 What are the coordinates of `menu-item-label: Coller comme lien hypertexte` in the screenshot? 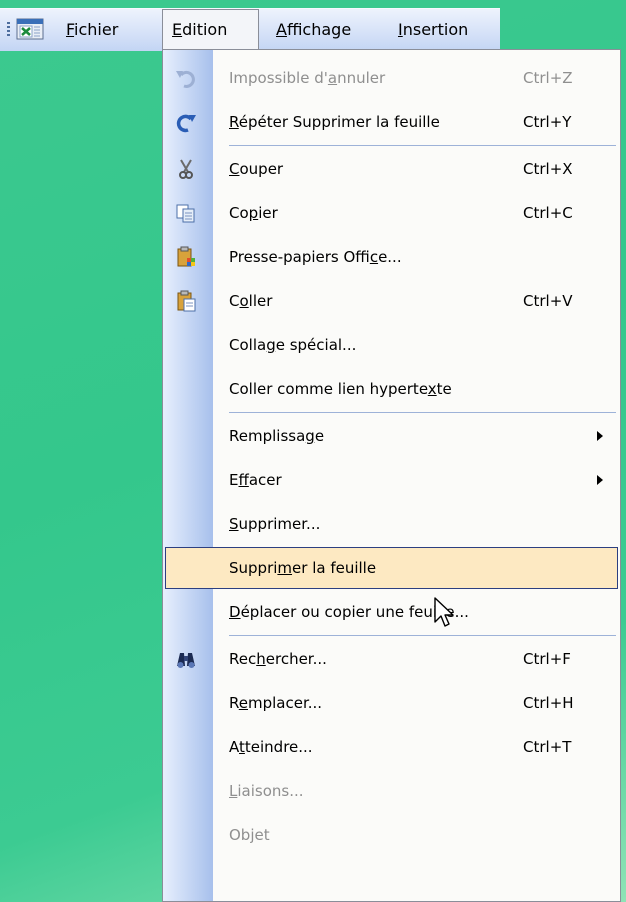 It's located at (340, 389).